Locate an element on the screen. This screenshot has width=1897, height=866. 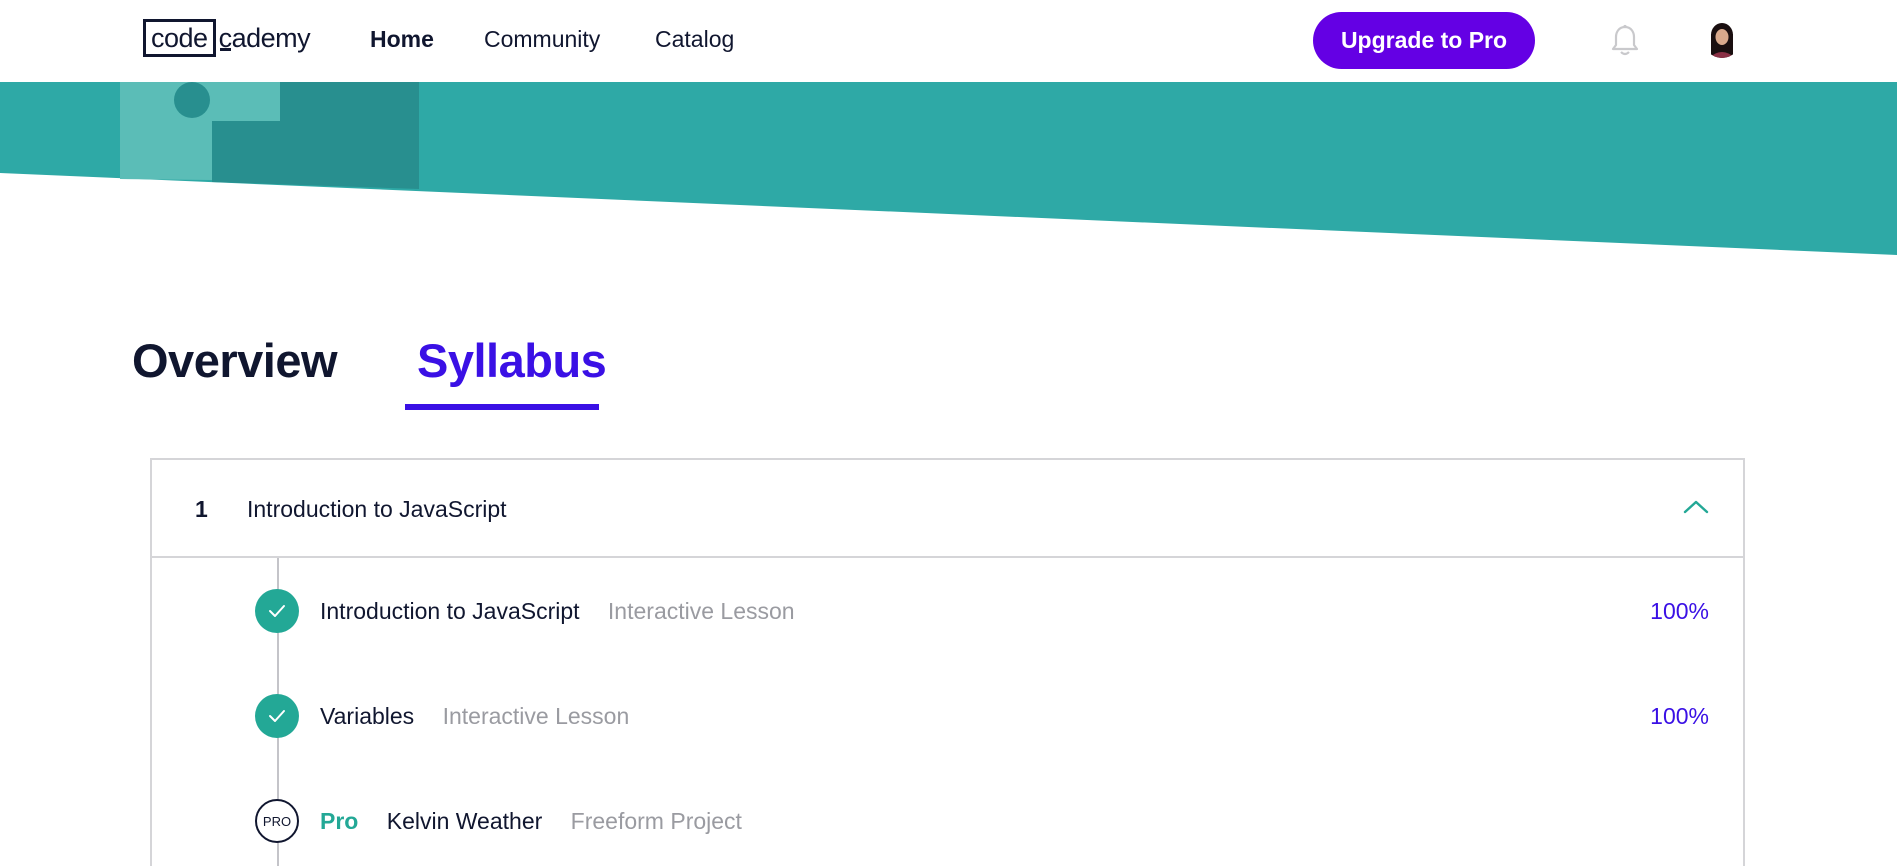
nav-home-link: Home is located at coordinates (402, 39).